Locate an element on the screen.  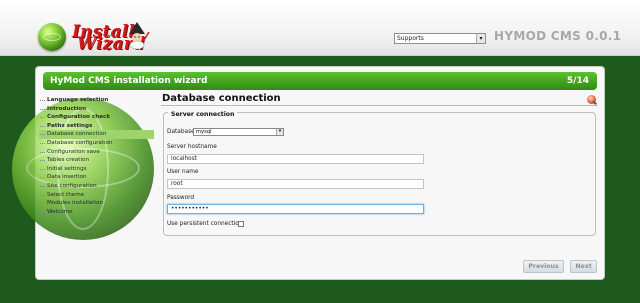
globe-logo-icon is located at coordinates (52, 37).